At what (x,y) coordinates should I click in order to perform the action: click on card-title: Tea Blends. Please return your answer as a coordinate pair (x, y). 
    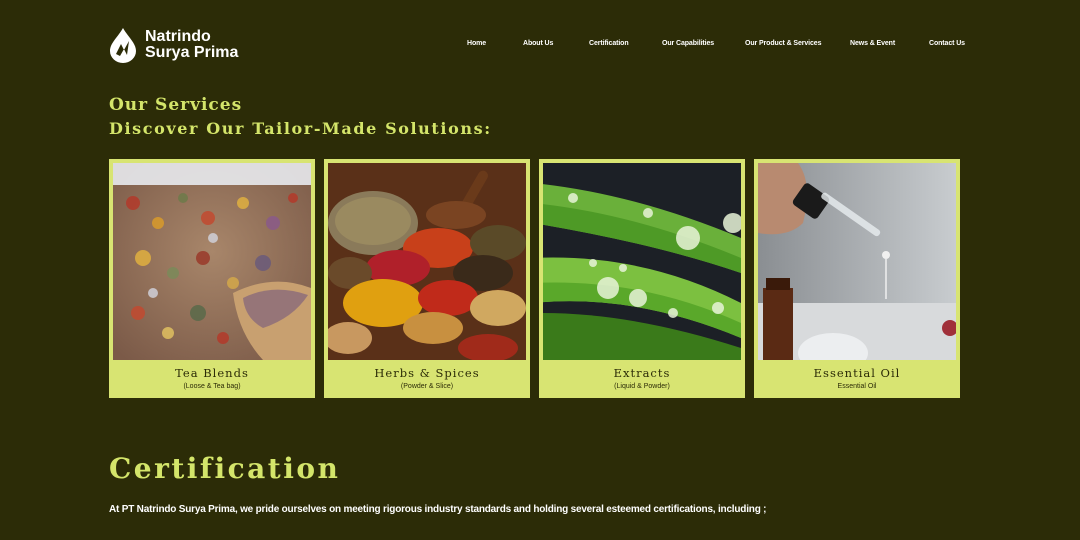
    Looking at the image, I should click on (212, 373).